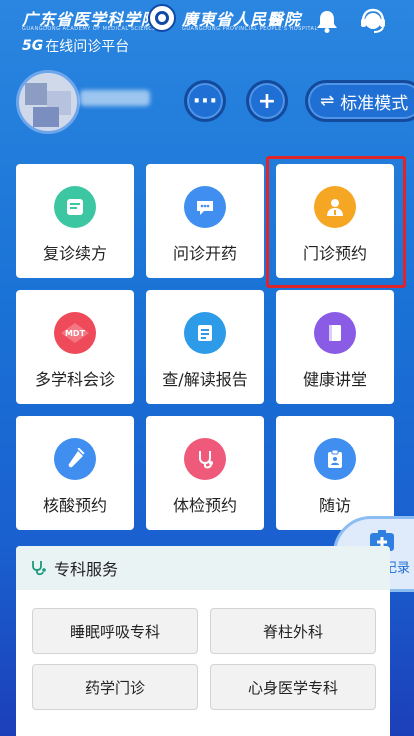 The height and width of the screenshot is (736, 414). I want to click on report-icon, so click(205, 333).